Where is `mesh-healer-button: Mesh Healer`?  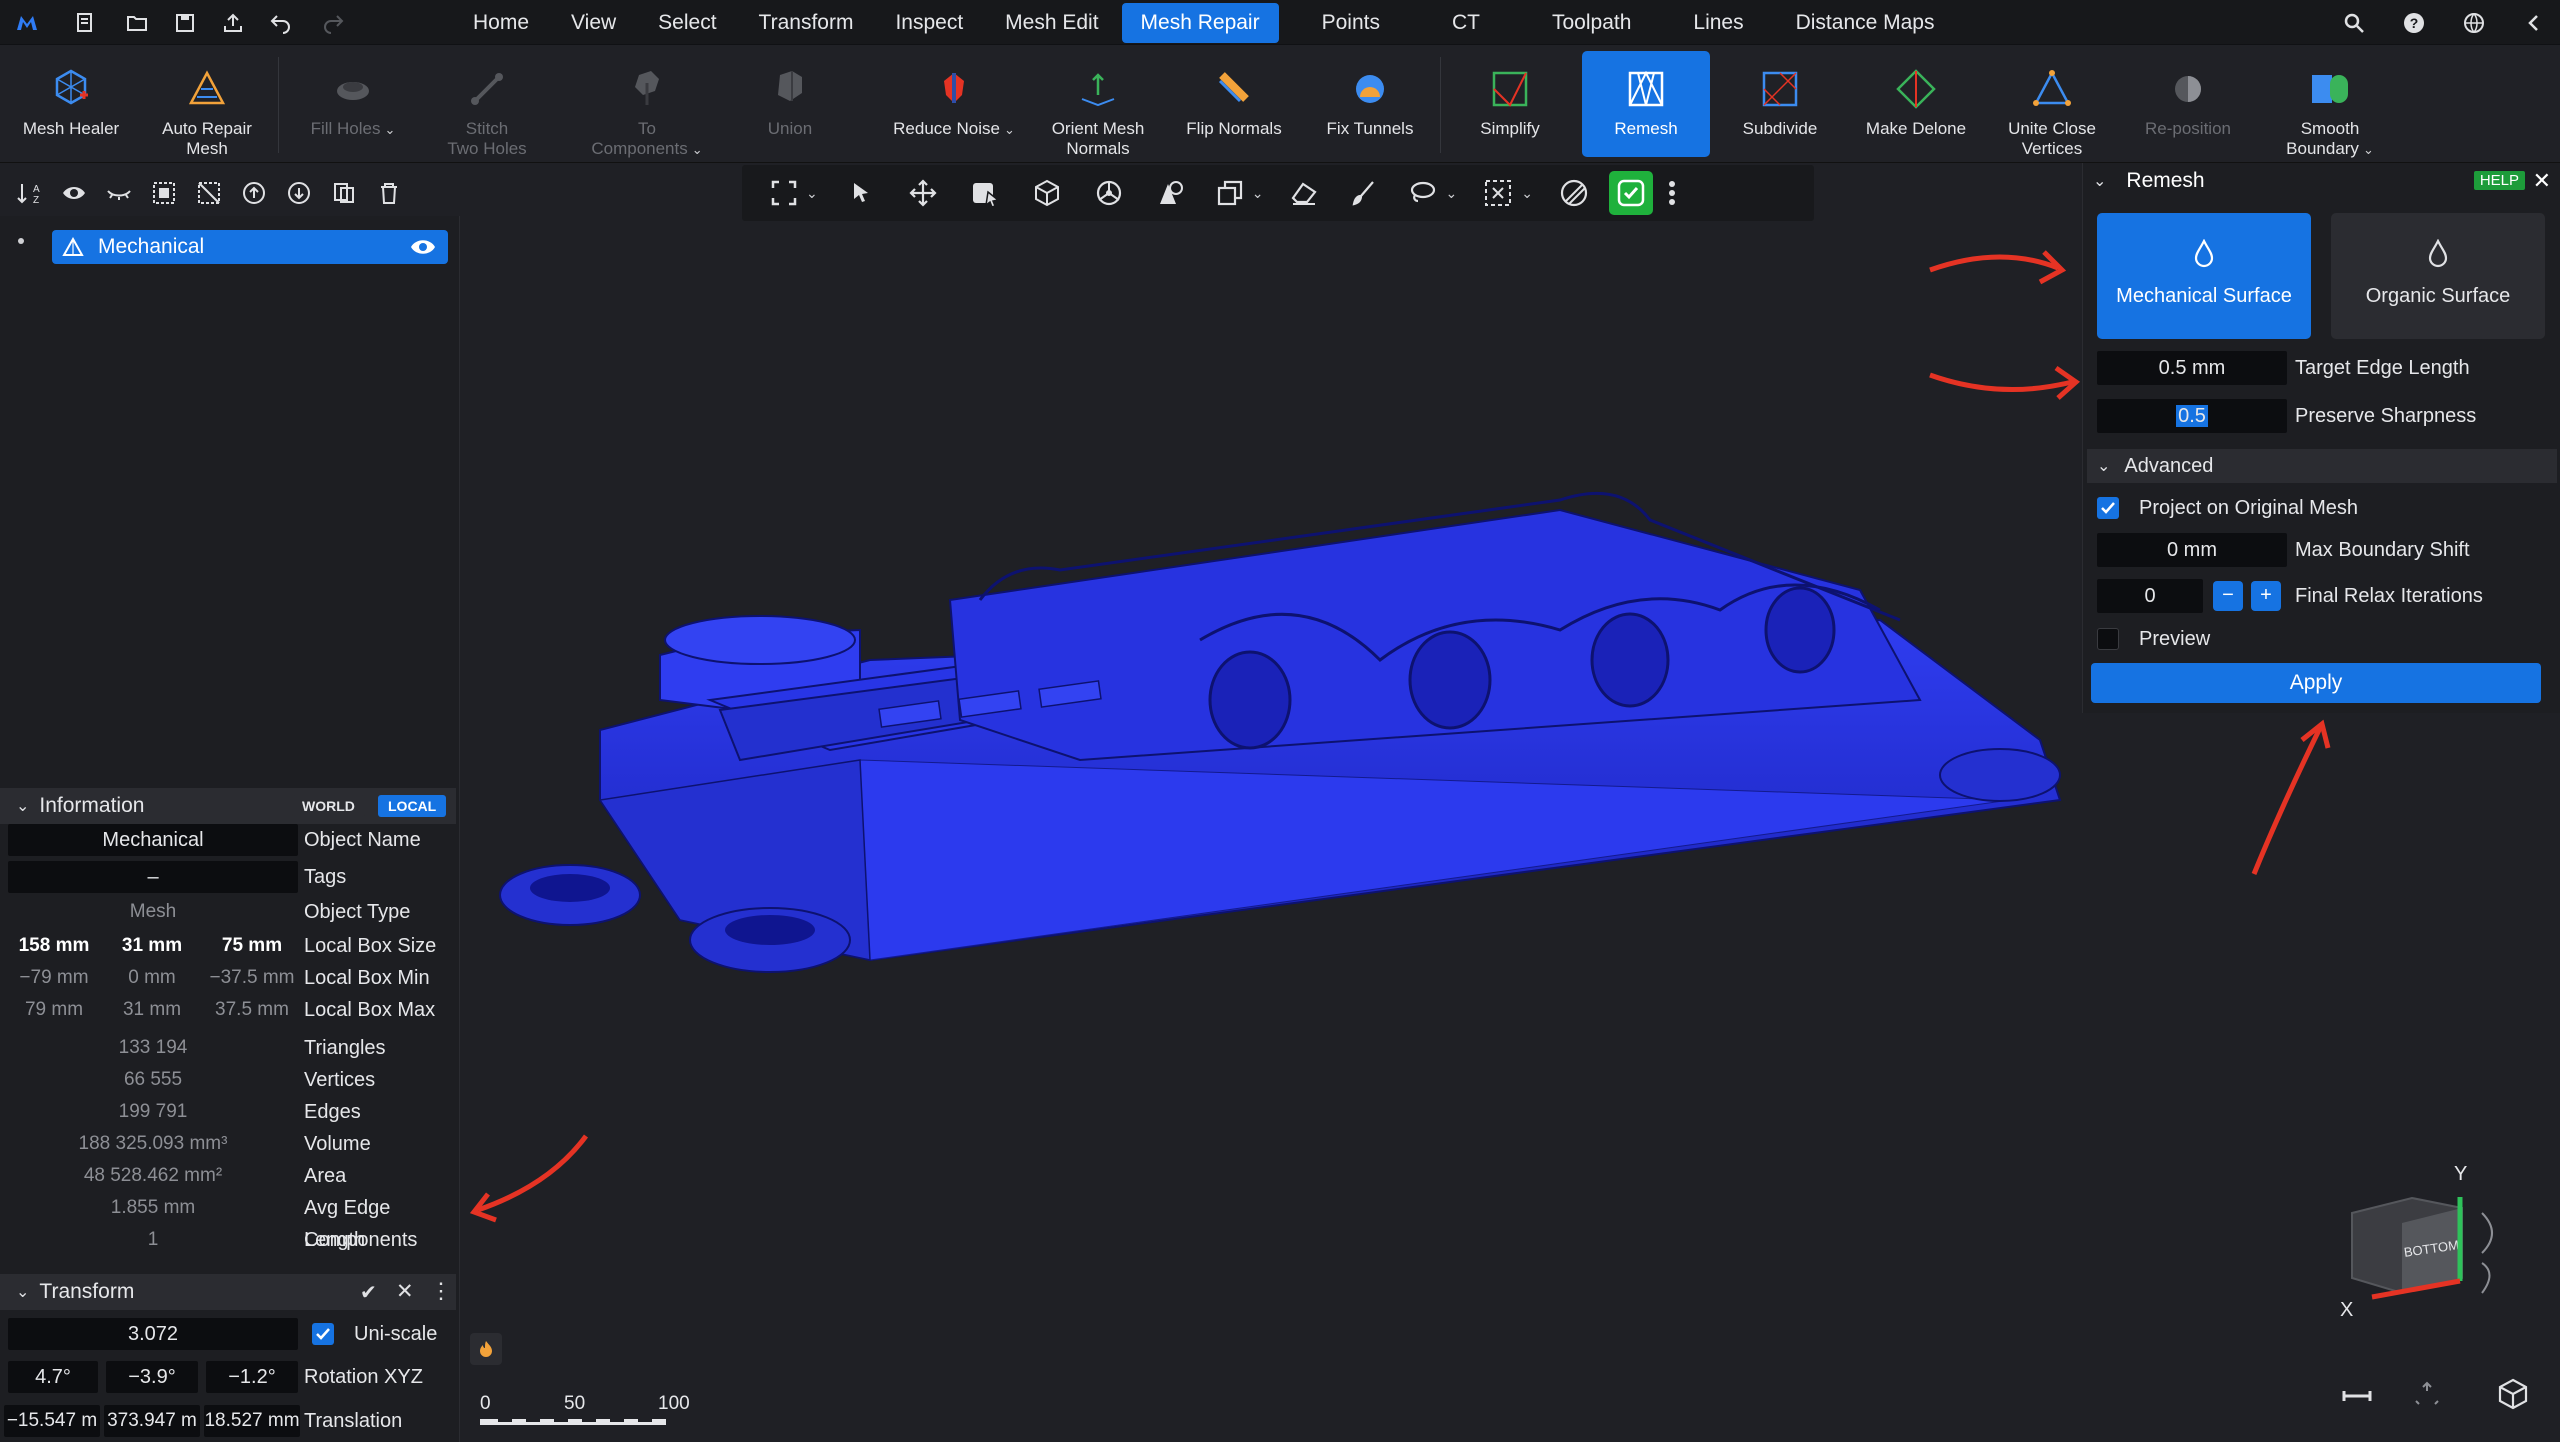 mesh-healer-button: Mesh Healer is located at coordinates (71, 104).